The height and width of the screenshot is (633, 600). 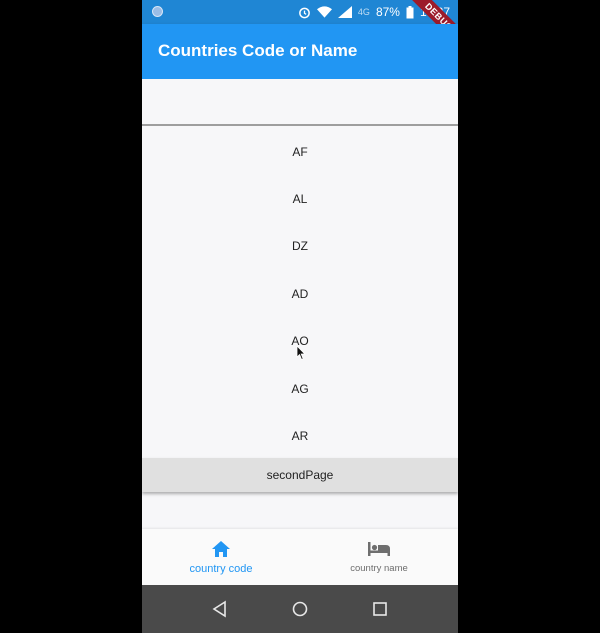 I want to click on mouse-cursor-icon, so click(x=301, y=353).